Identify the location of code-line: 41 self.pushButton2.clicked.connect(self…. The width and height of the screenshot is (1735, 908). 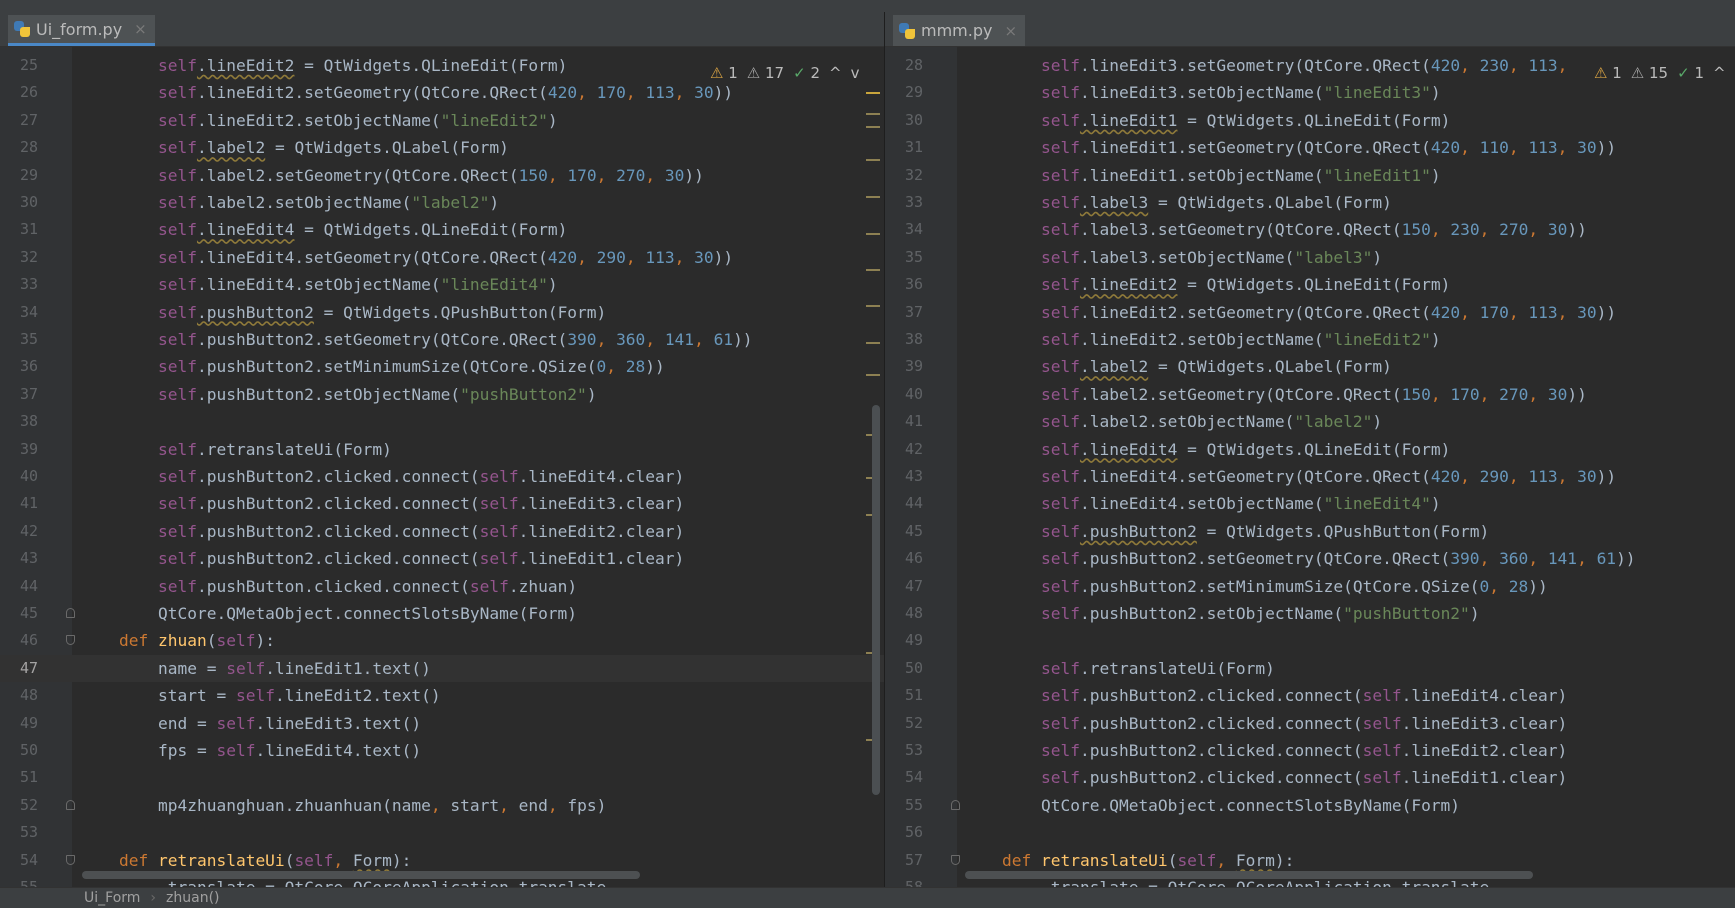
(442, 503).